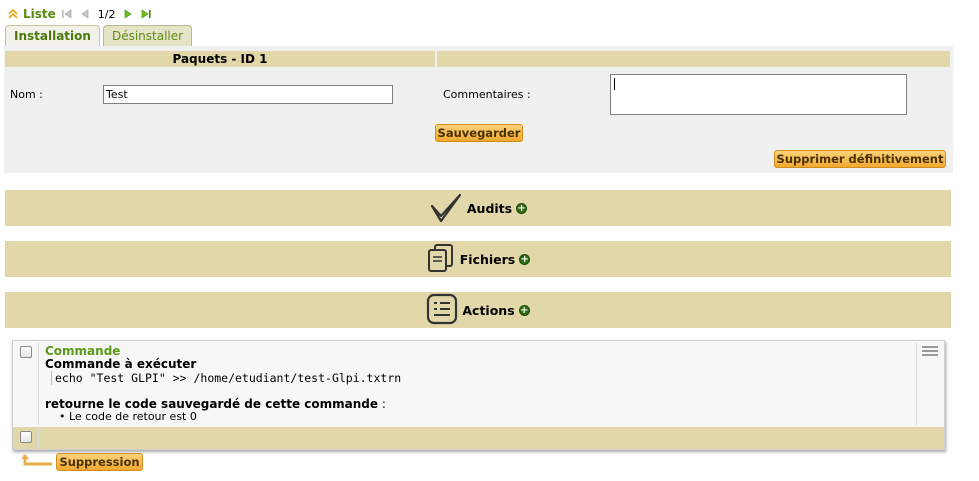  I want to click on fichiers-label: Fichiers, so click(487, 259).